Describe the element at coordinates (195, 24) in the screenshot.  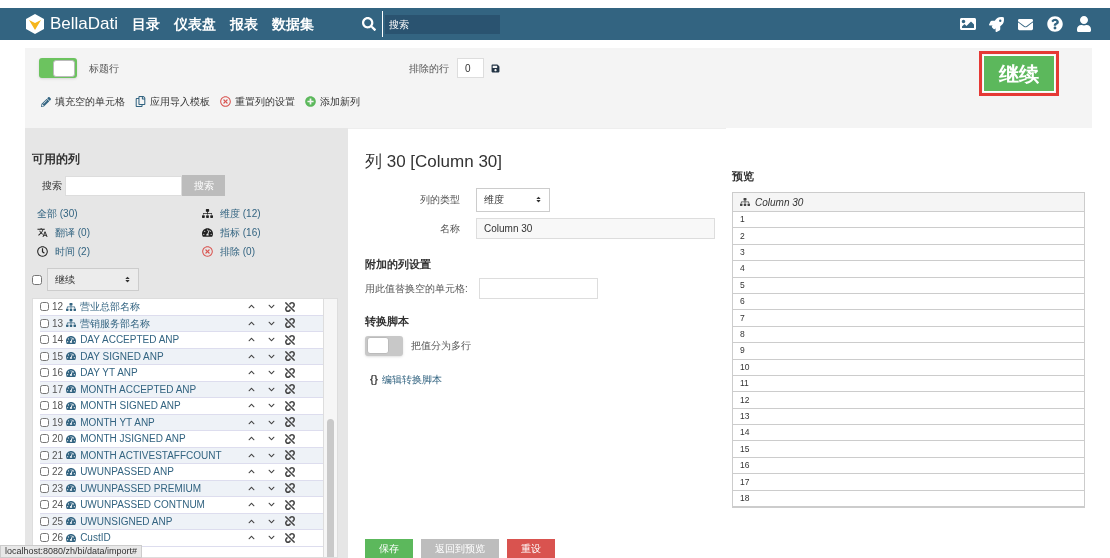
I see `nav-menu-item: 仪表盘` at that location.